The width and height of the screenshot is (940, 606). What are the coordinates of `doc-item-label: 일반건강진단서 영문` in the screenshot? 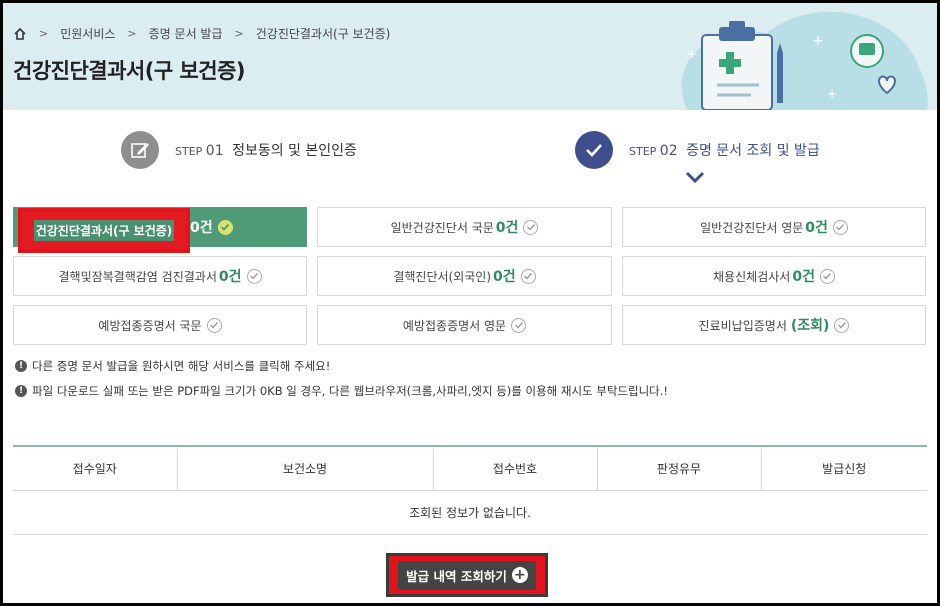 It's located at (752, 227).